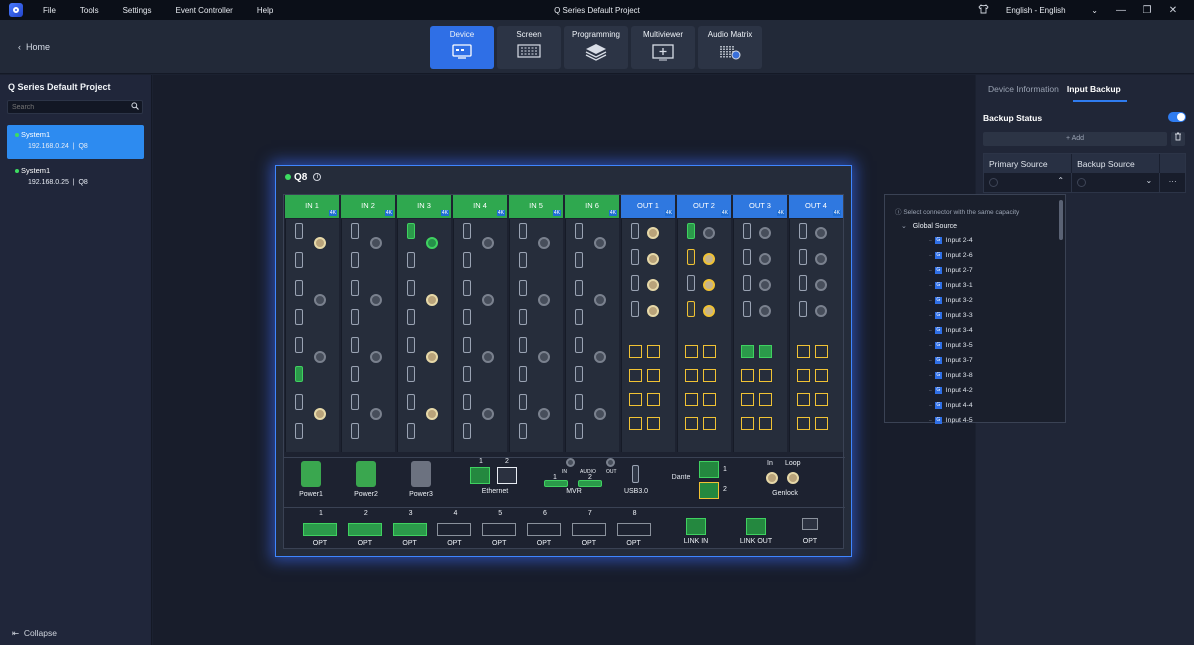  I want to click on menu-event-controller: Event Controller, so click(203, 10).